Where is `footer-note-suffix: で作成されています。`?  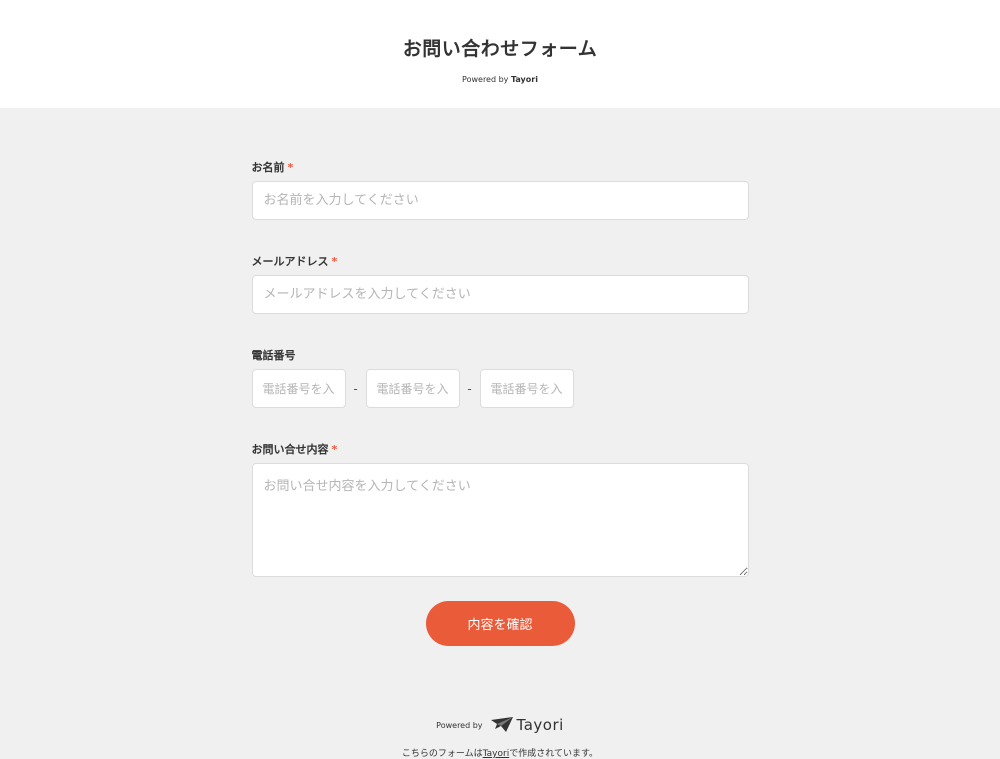 footer-note-suffix: で作成されています。 is located at coordinates (554, 754).